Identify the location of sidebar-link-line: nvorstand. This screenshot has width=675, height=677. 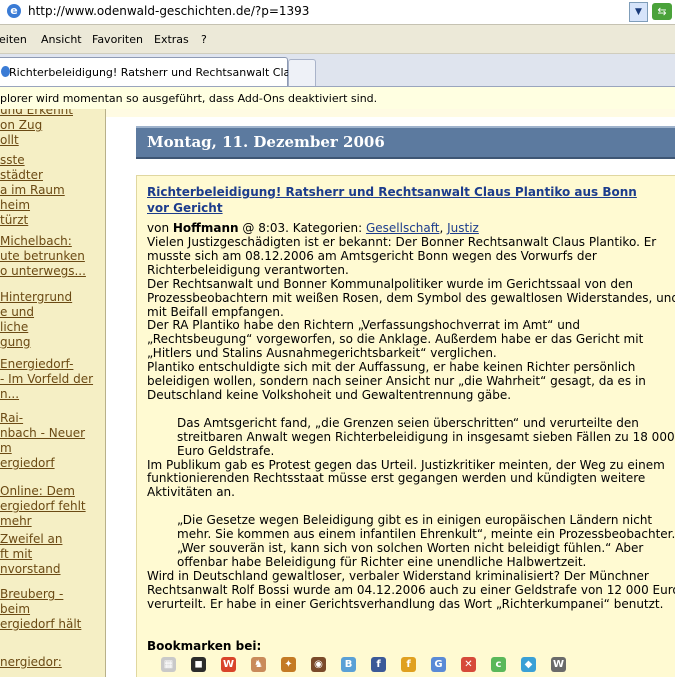
(30, 569).